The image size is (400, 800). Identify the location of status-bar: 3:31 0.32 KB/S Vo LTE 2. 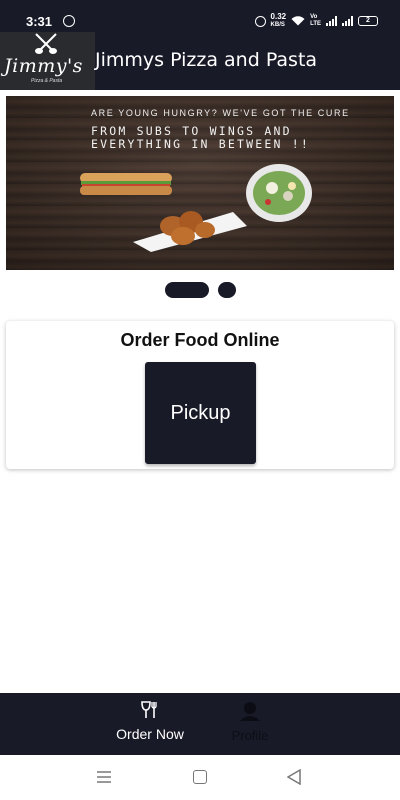
(200, 16).